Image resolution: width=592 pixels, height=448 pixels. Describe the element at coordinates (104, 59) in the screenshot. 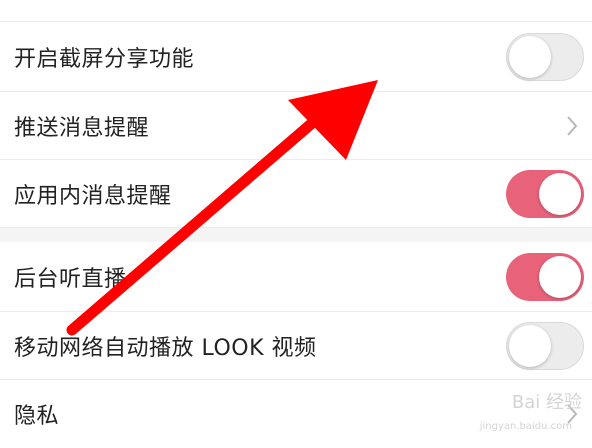

I see `settings-row-label: 开启截屏分享功能` at that location.